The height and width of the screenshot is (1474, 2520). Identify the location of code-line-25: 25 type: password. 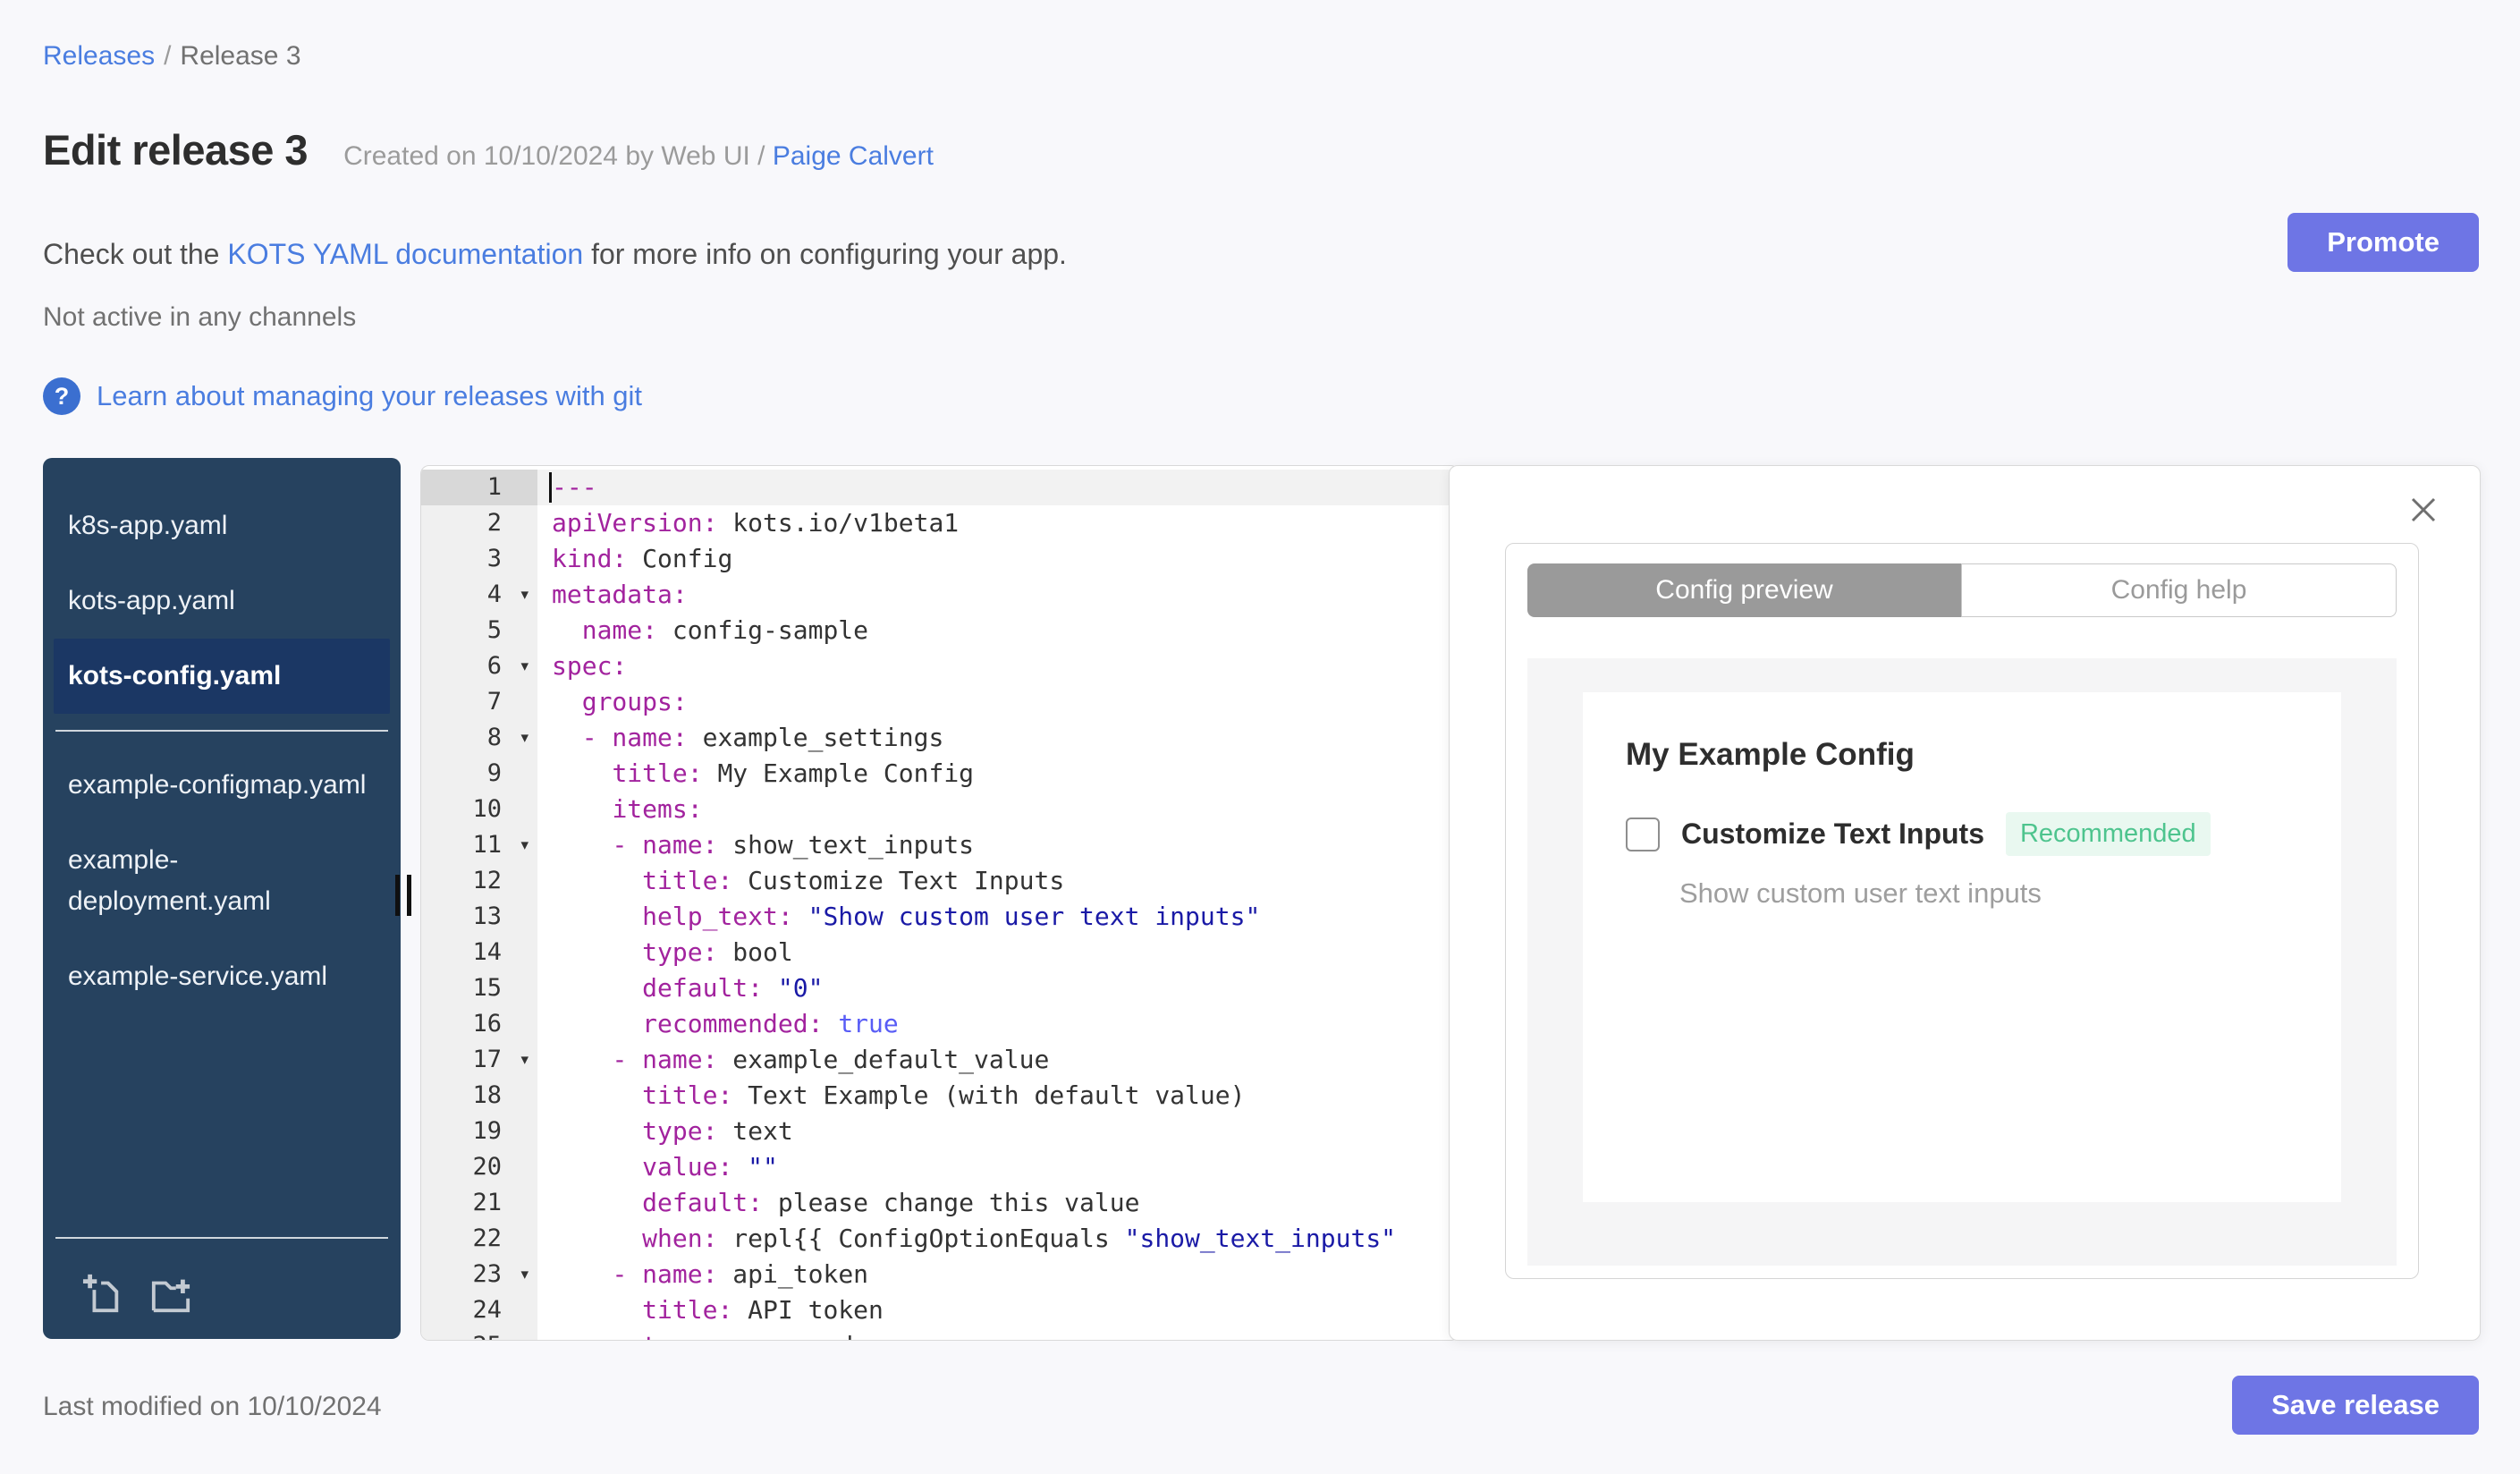
(940, 1334).